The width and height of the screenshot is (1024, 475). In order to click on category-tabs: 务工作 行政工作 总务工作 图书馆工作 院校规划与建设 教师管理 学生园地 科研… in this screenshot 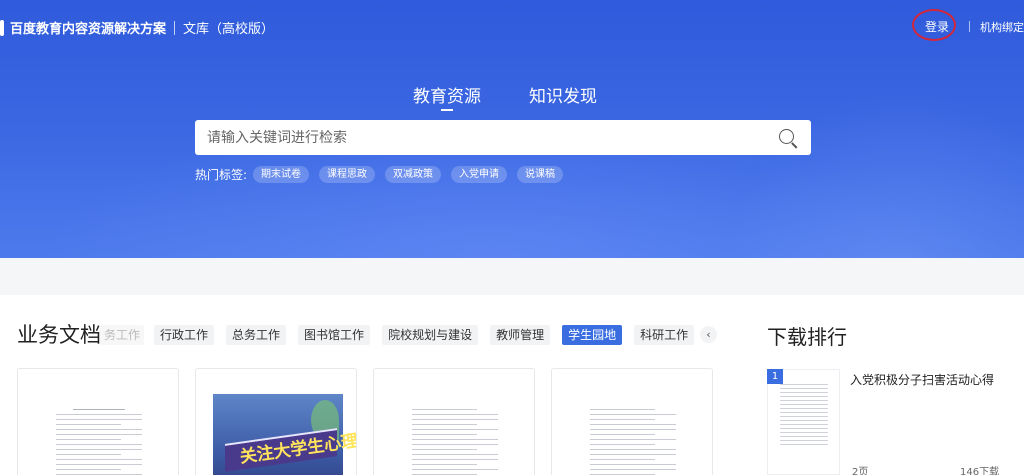, I will do `click(408, 335)`.